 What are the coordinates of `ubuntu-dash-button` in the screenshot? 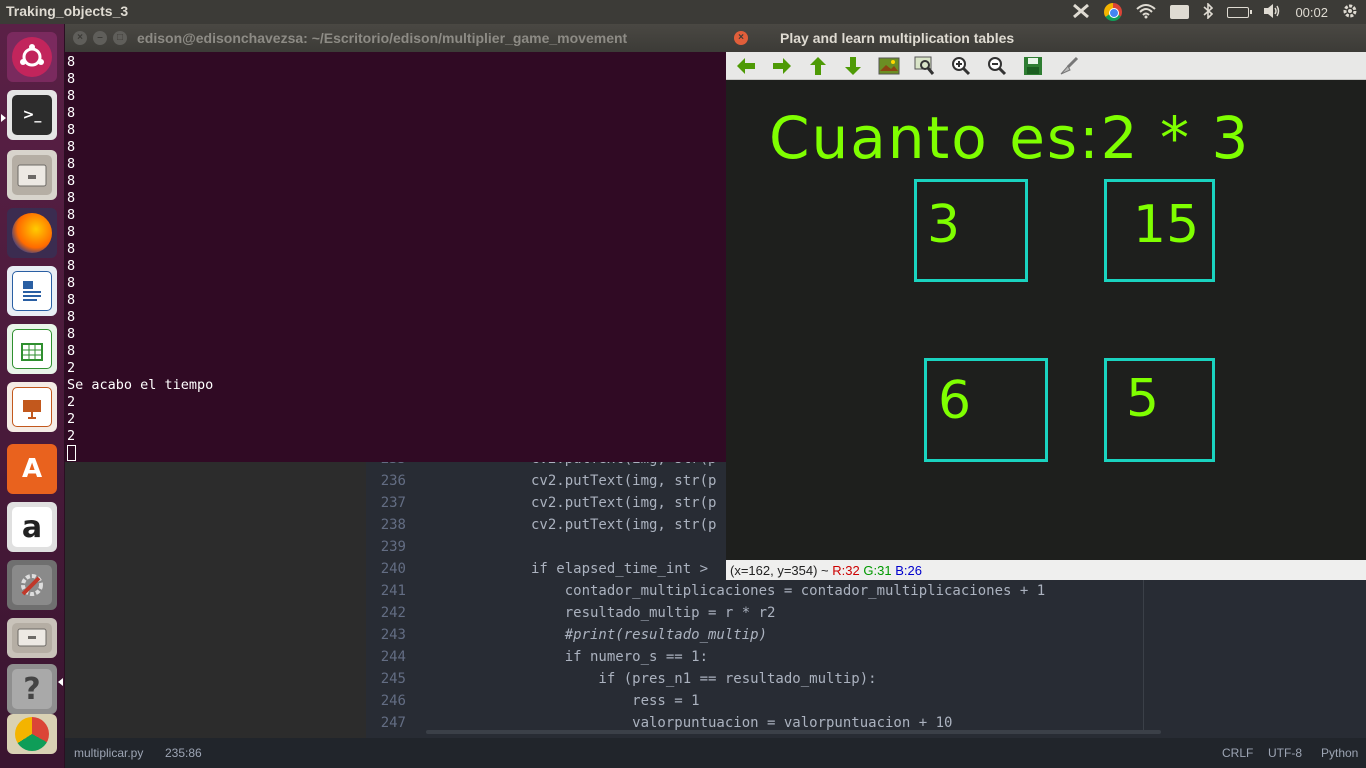 It's located at (32, 57).